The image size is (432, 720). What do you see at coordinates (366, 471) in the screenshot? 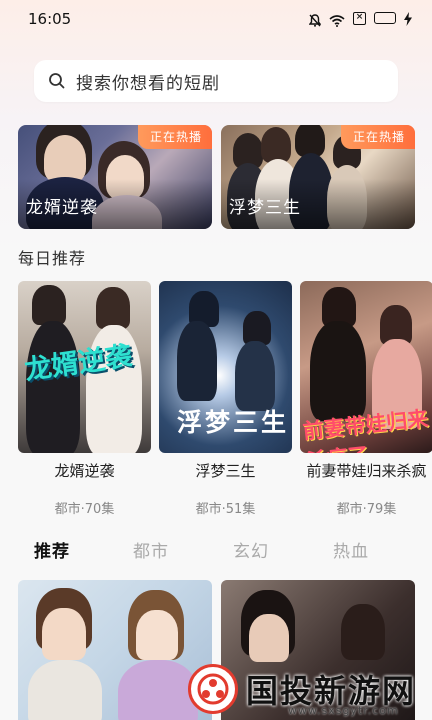
I see `drama-name: 前妻带娃归来杀疯` at bounding box center [366, 471].